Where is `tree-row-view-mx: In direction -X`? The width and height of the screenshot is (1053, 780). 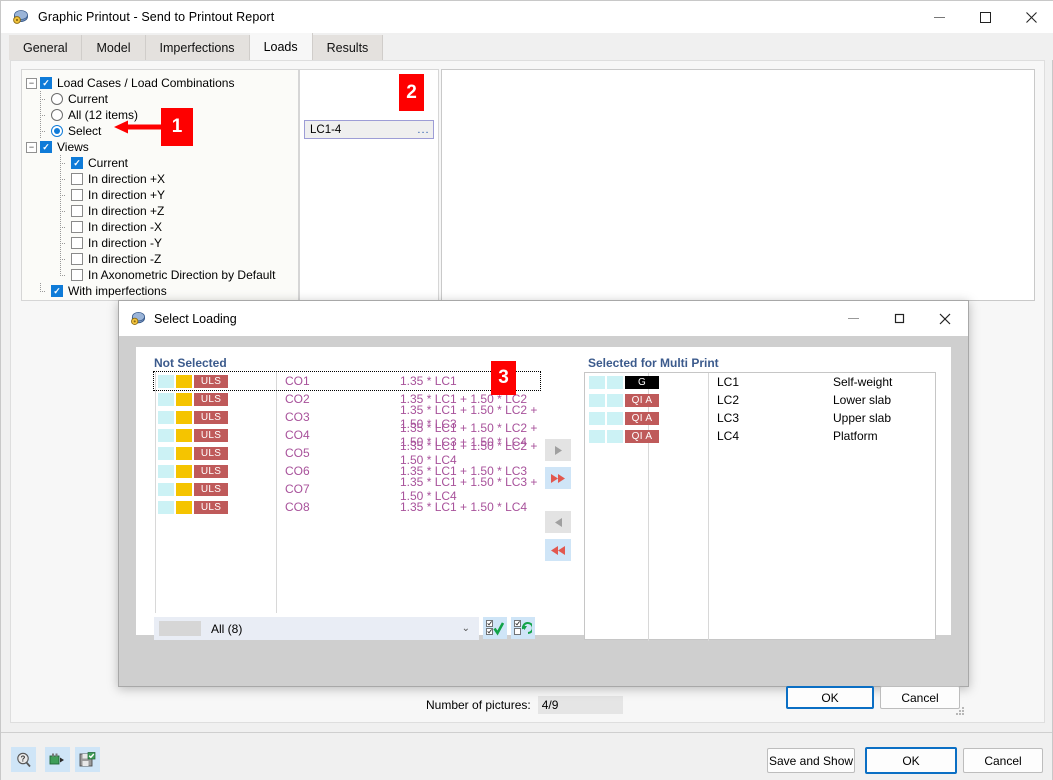 tree-row-view-mx: In direction -X is located at coordinates (162, 227).